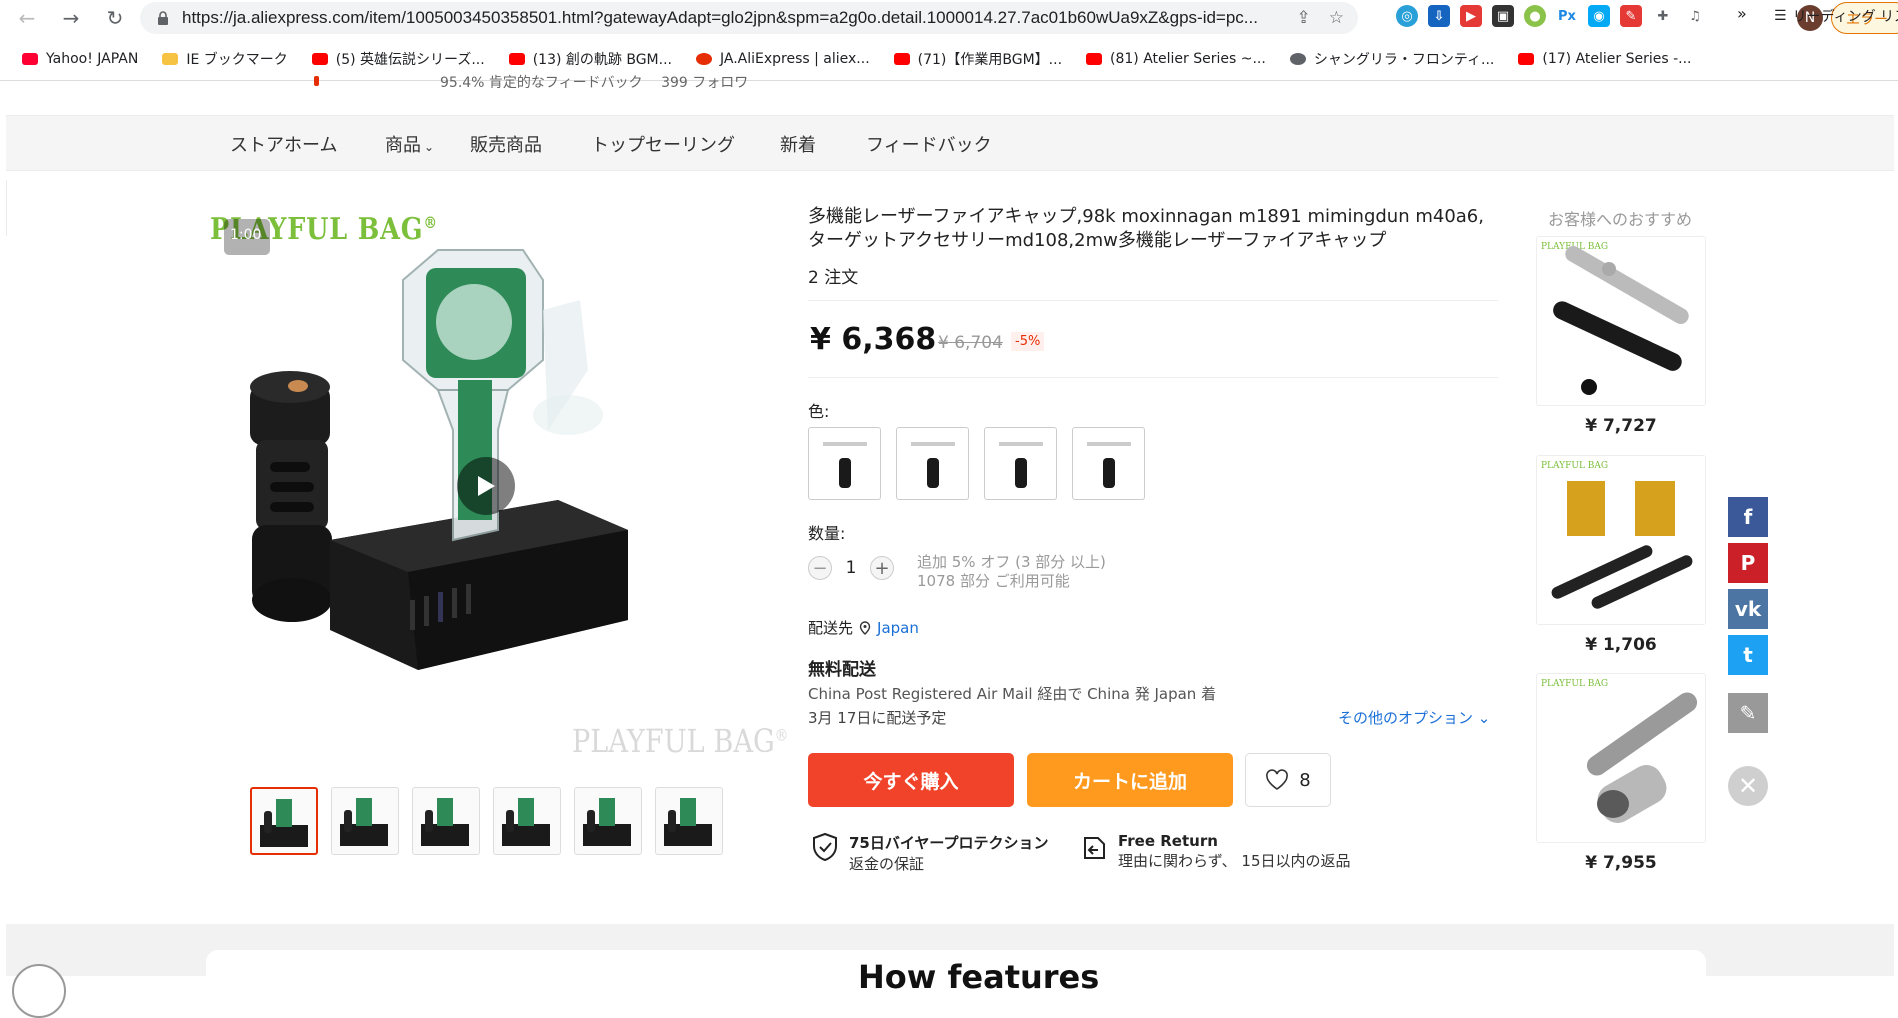 The image size is (1898, 1018). Describe the element at coordinates (898, 628) in the screenshot. I see `ship-to-country-link: Japan` at that location.